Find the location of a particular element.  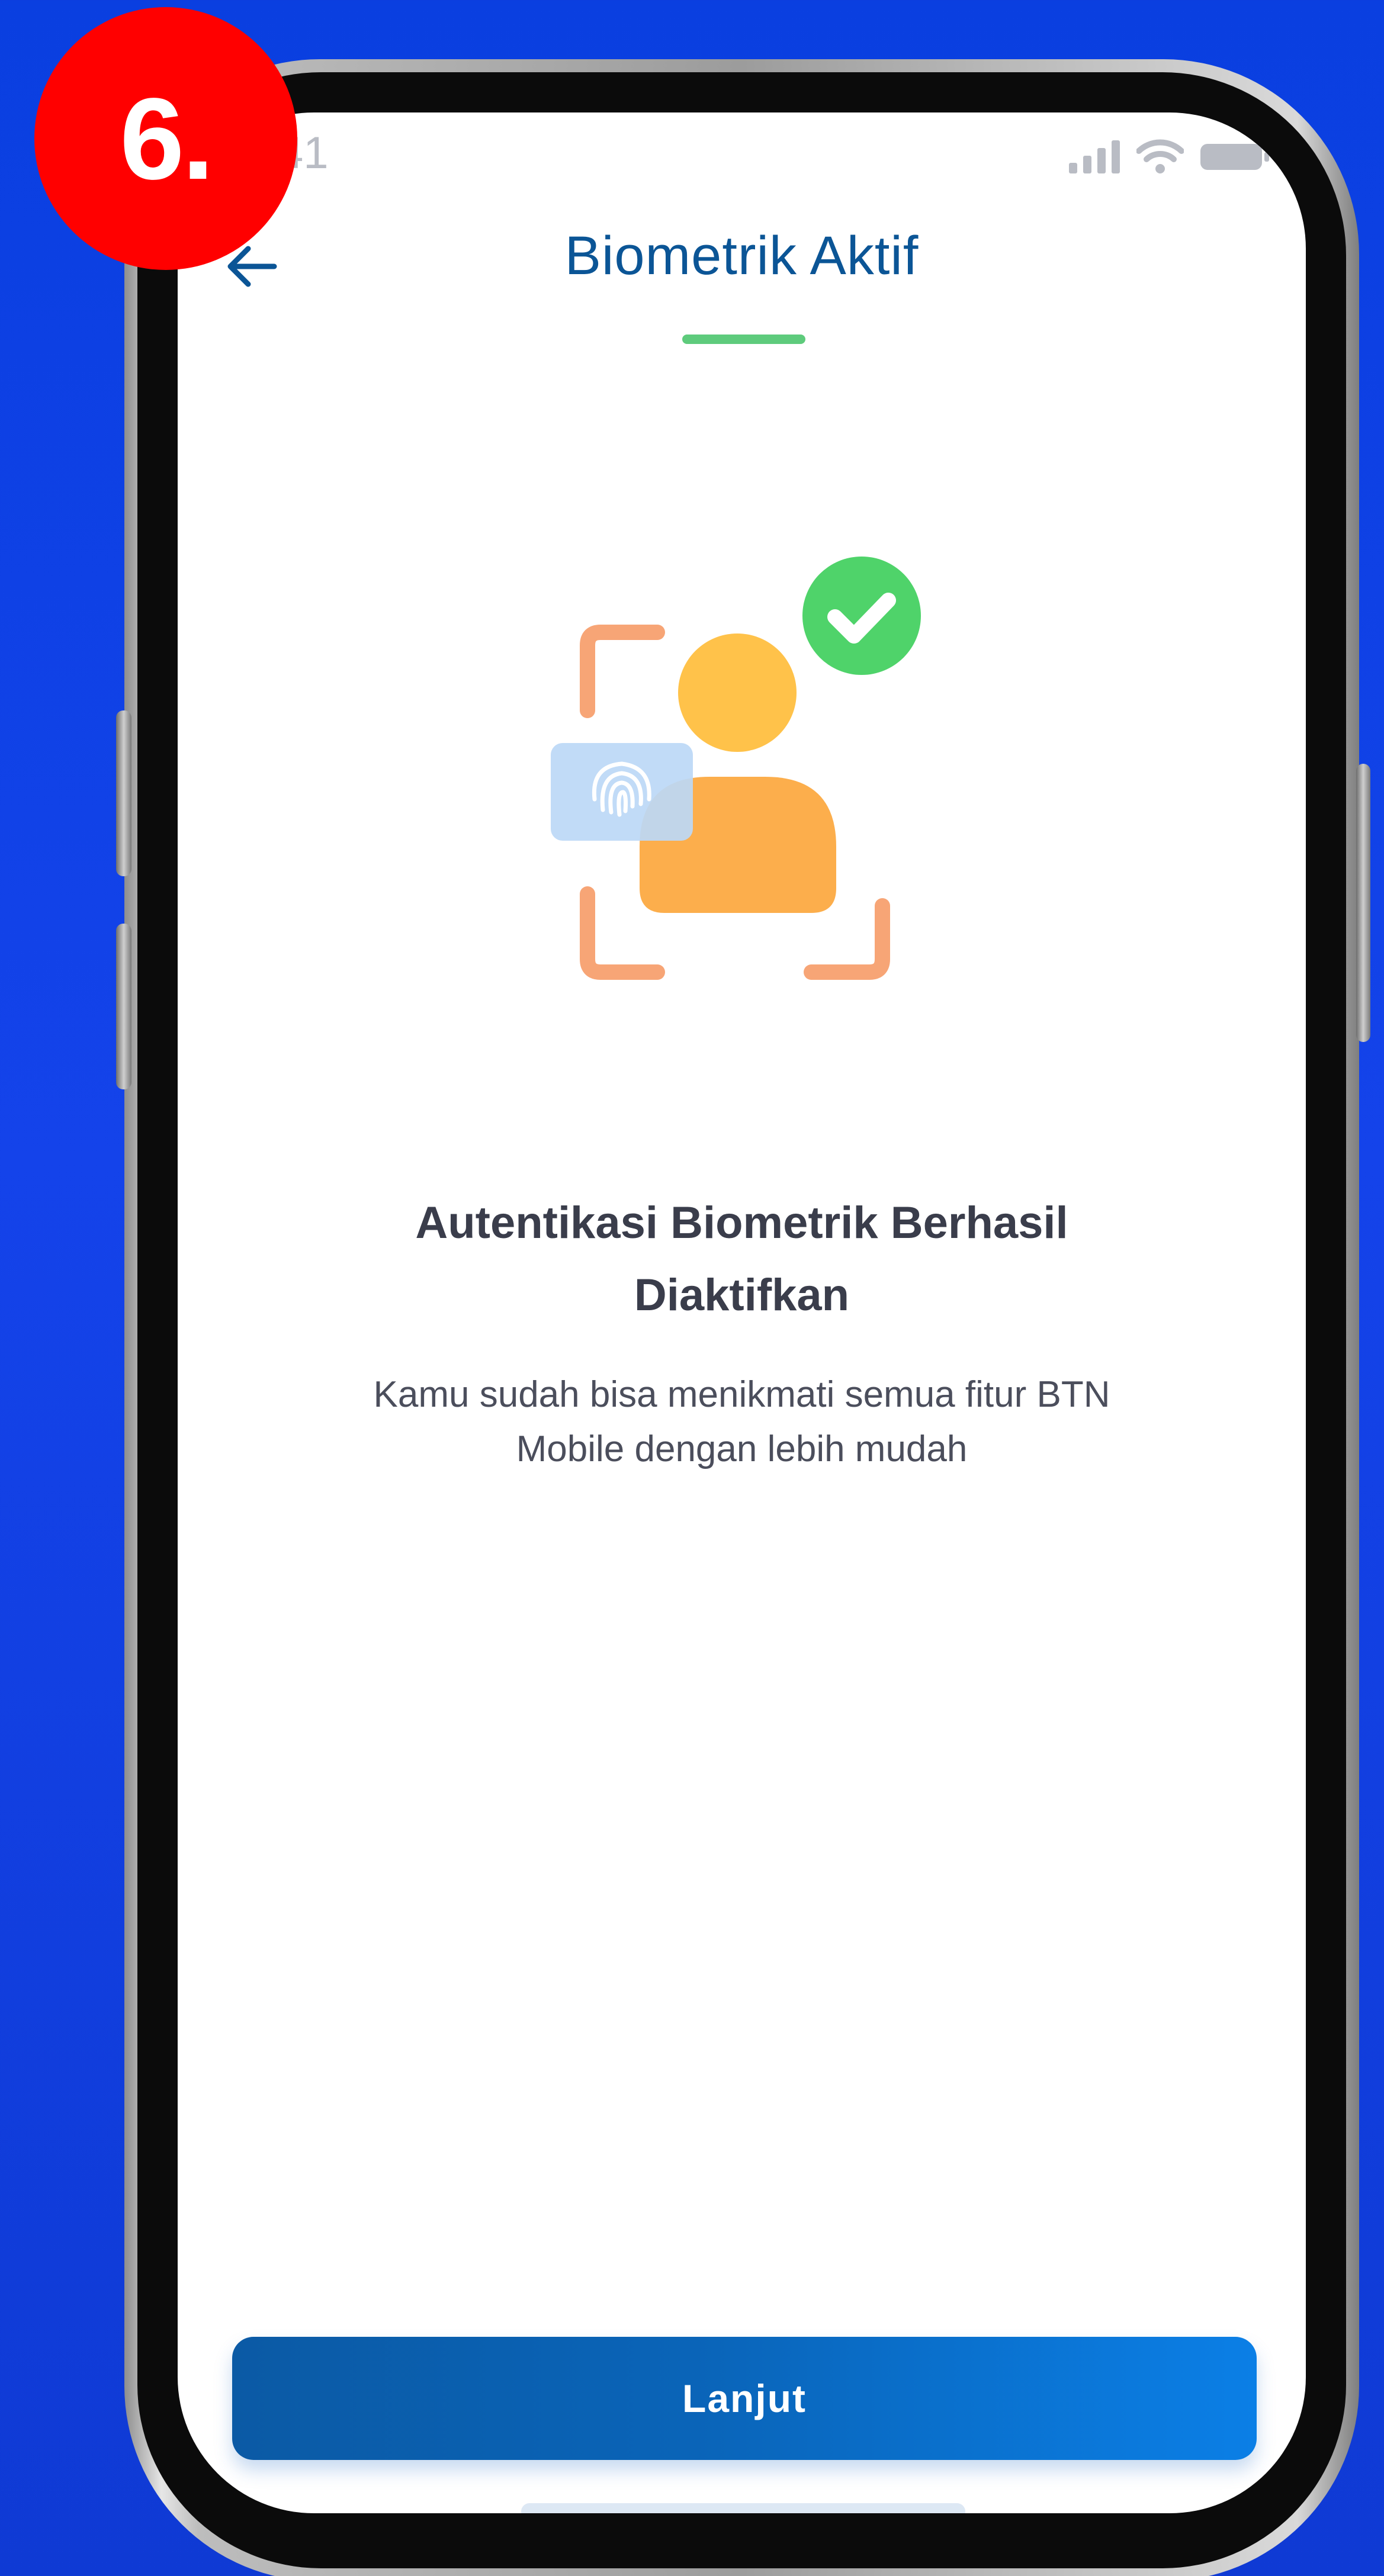

battery-icon is located at coordinates (1235, 157).